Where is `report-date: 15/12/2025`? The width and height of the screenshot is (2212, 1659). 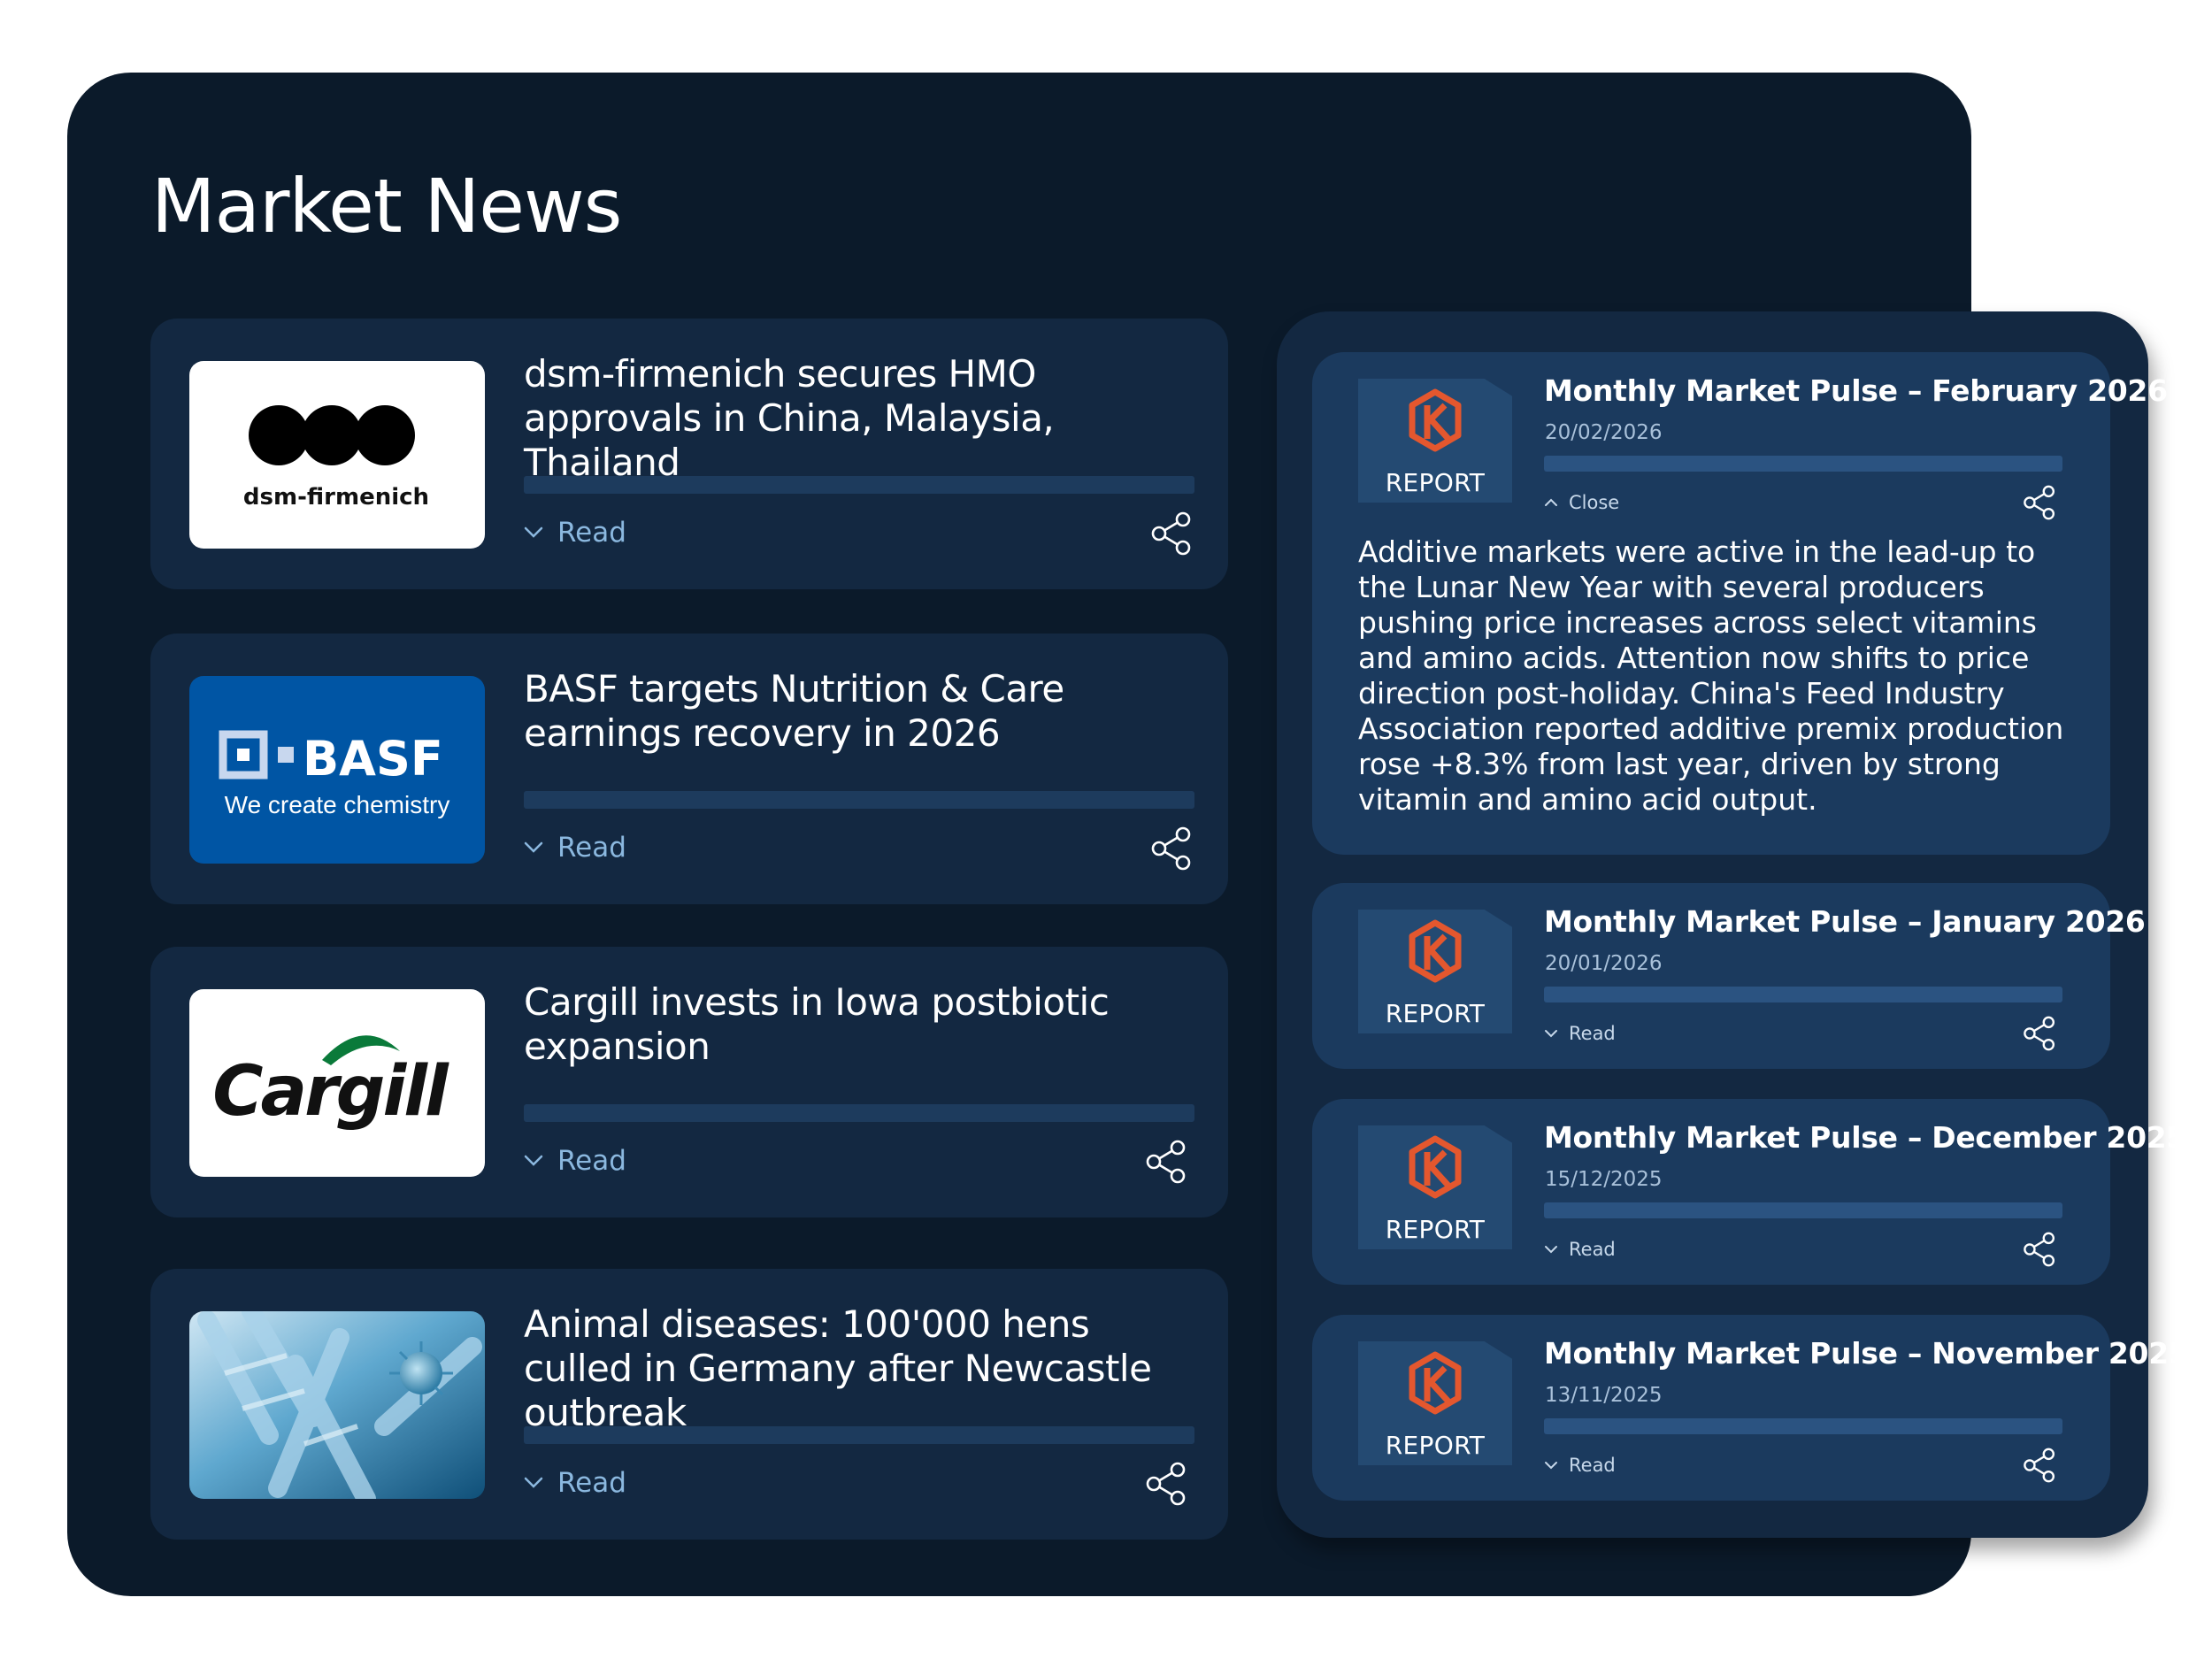
report-date: 15/12/2025 is located at coordinates (1604, 1180).